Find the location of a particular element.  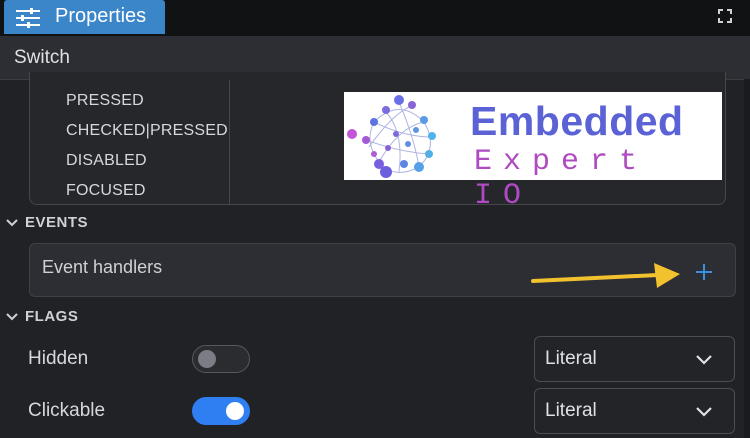

add-event-handler-button is located at coordinates (704, 272).